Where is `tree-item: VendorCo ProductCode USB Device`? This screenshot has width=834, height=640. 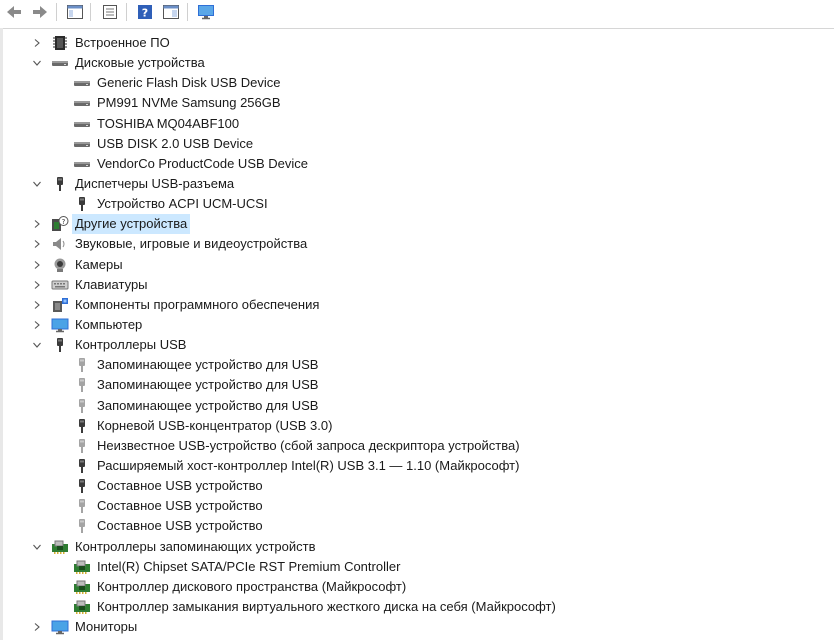
tree-item: VendorCo ProductCode USB Device is located at coordinates (413, 164).